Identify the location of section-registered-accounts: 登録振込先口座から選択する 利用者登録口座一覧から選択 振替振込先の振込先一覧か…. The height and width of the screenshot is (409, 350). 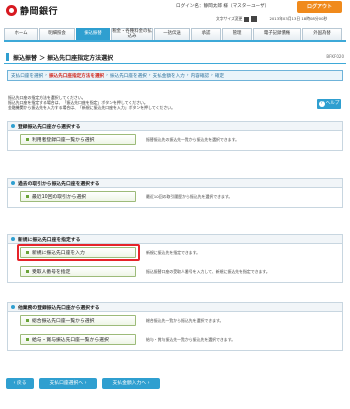
(175, 136).